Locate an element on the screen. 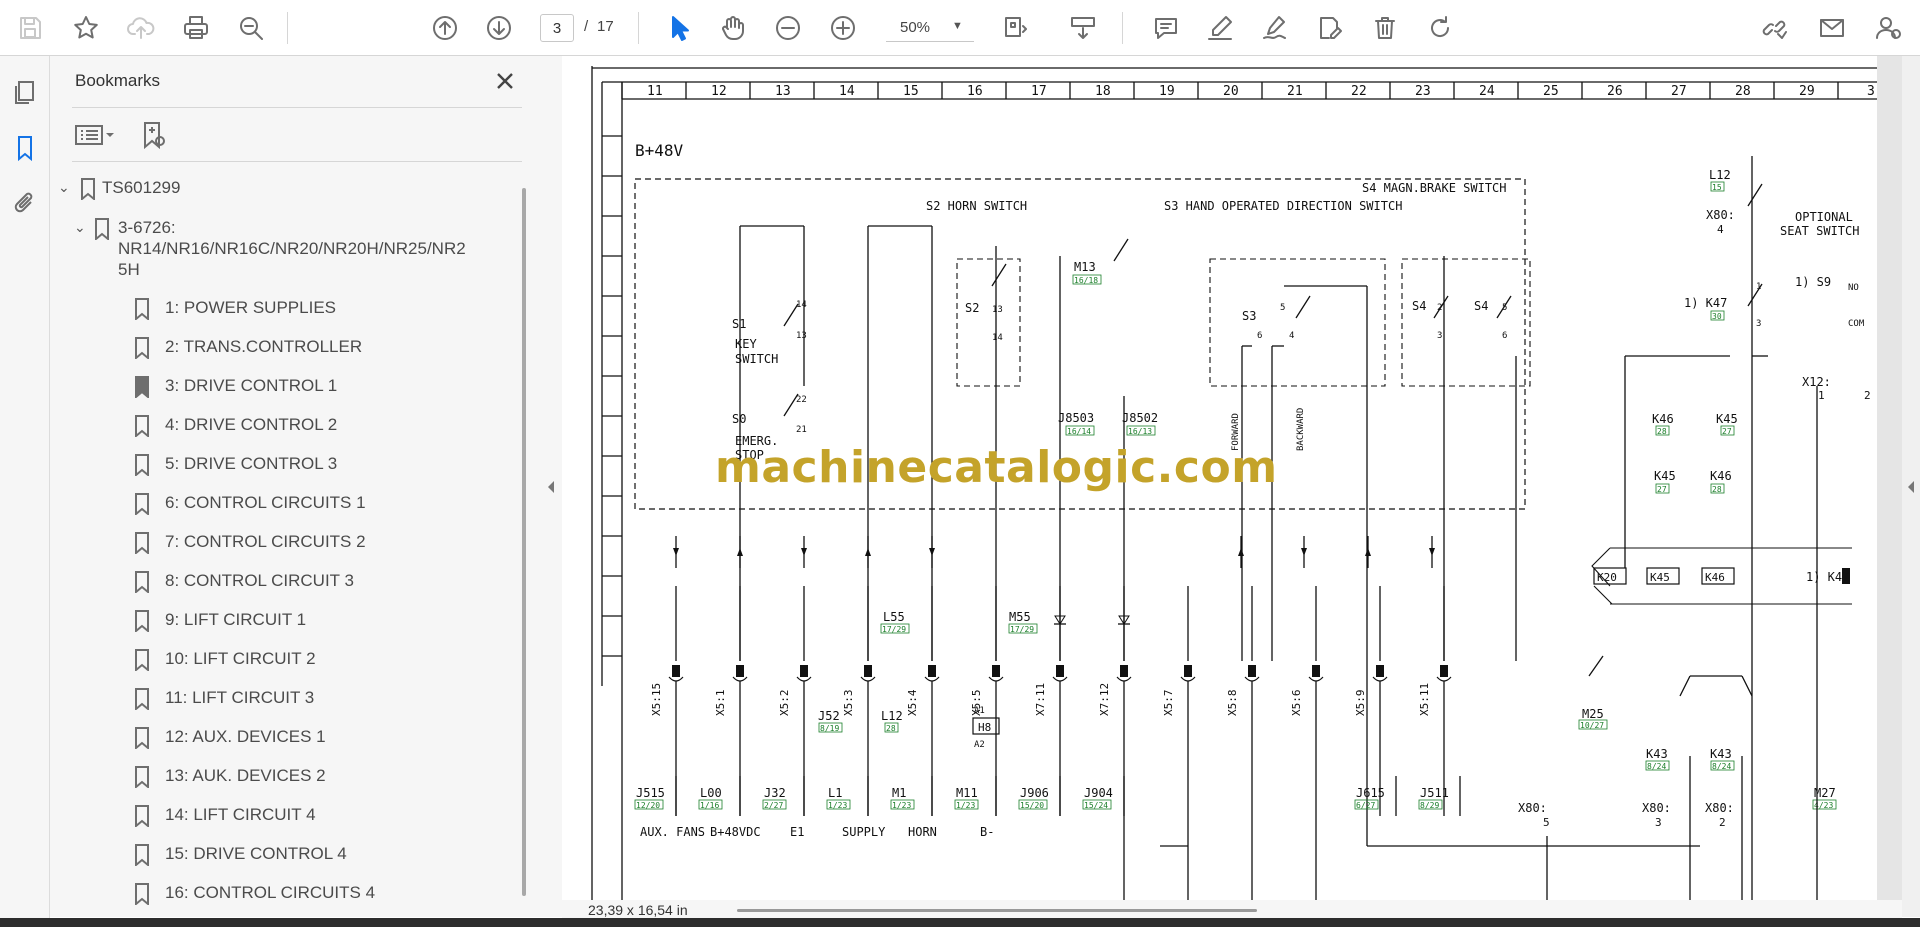 Image resolution: width=1920 pixels, height=927 pixels. bookmark-item: 13: AUK. DEVICES 2 is located at coordinates (285, 778).